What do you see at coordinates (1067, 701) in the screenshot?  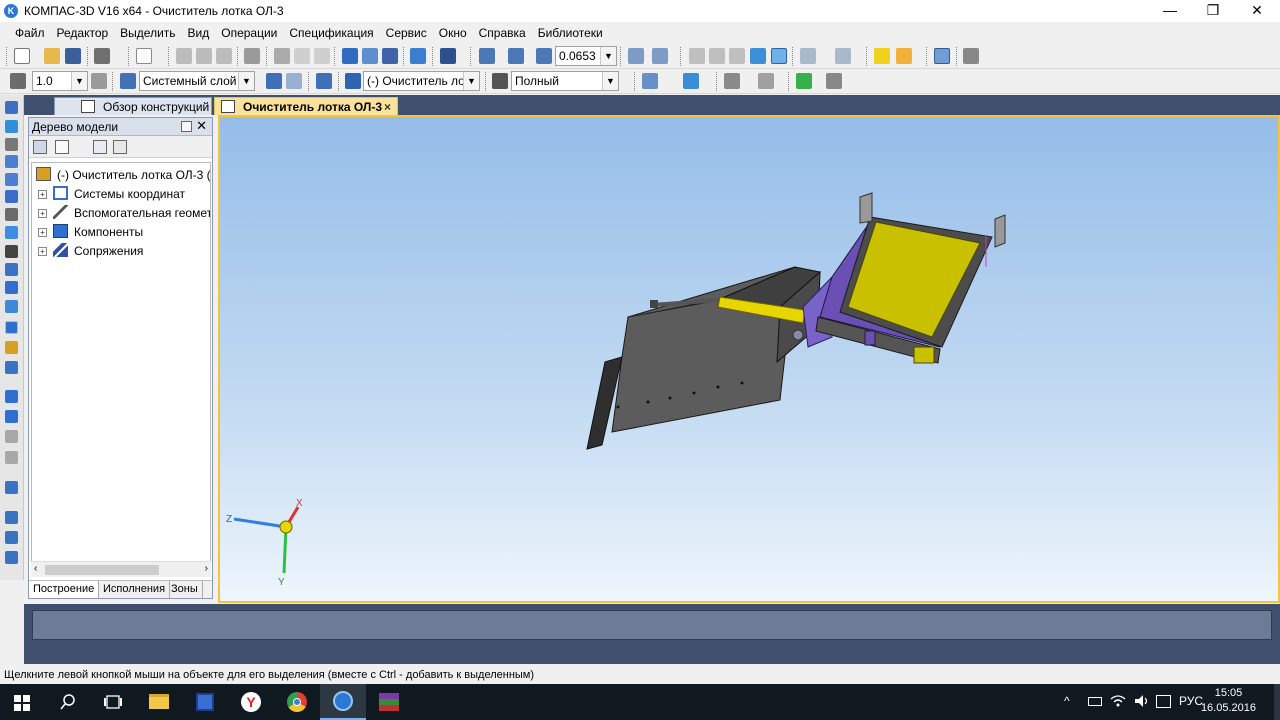 I see `show-hidden-icons-icon: ^` at bounding box center [1067, 701].